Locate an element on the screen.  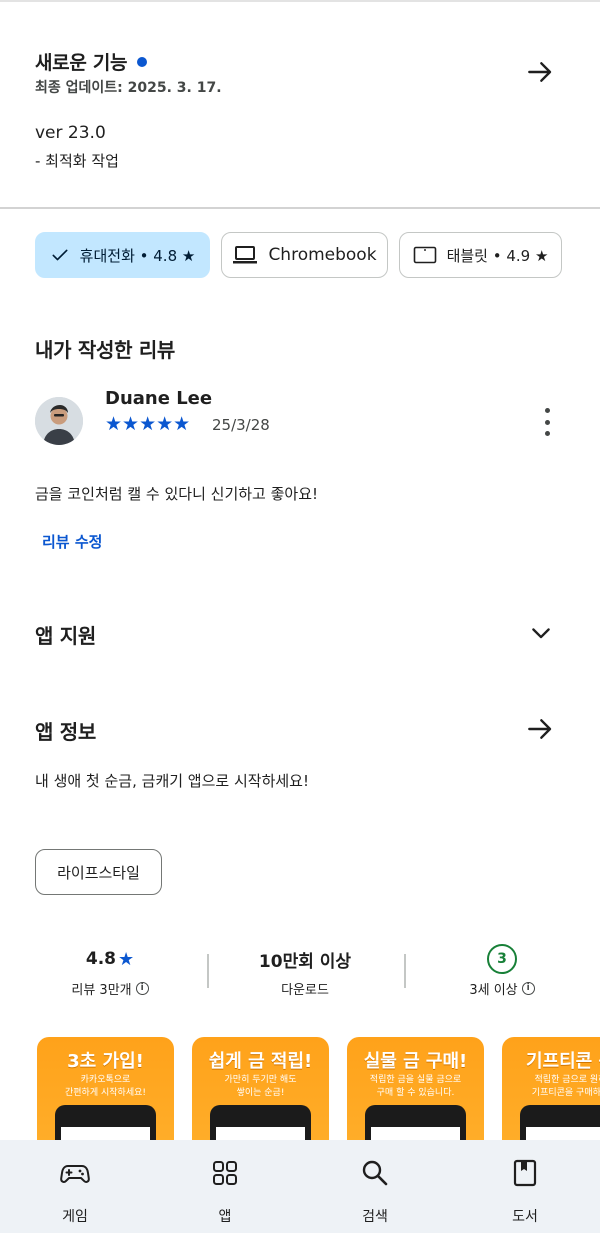
nav-label-books: 도서 is located at coordinates (525, 1217).